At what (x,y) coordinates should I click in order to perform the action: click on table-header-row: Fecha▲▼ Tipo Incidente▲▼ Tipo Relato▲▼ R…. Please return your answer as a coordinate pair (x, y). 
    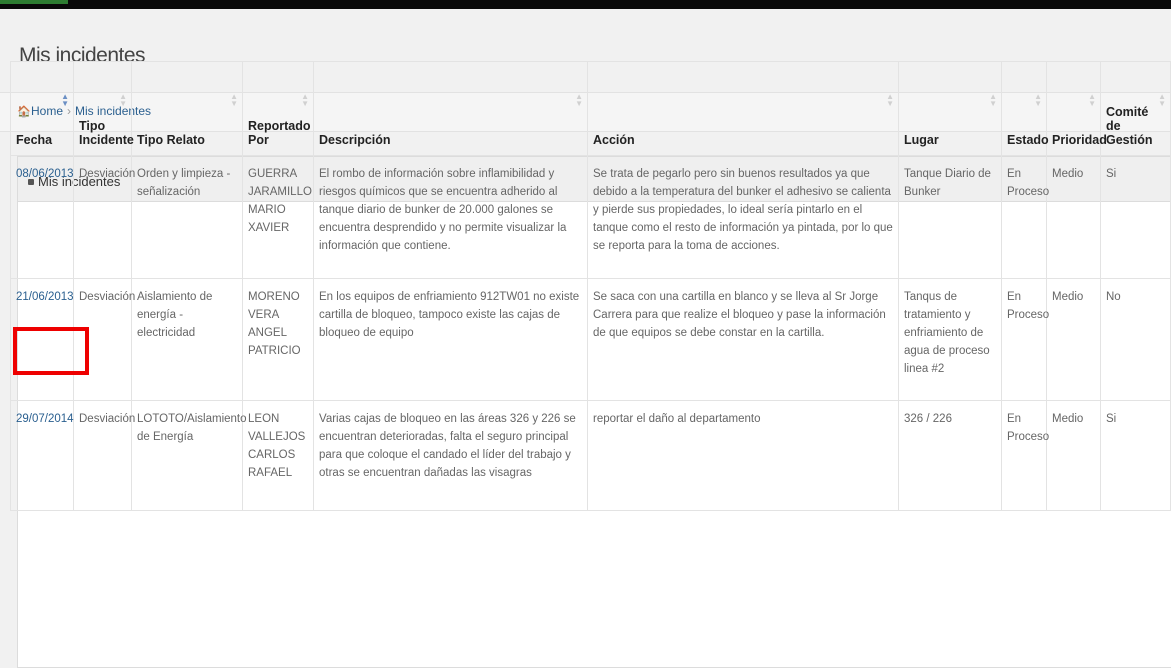
    Looking at the image, I should click on (591, 109).